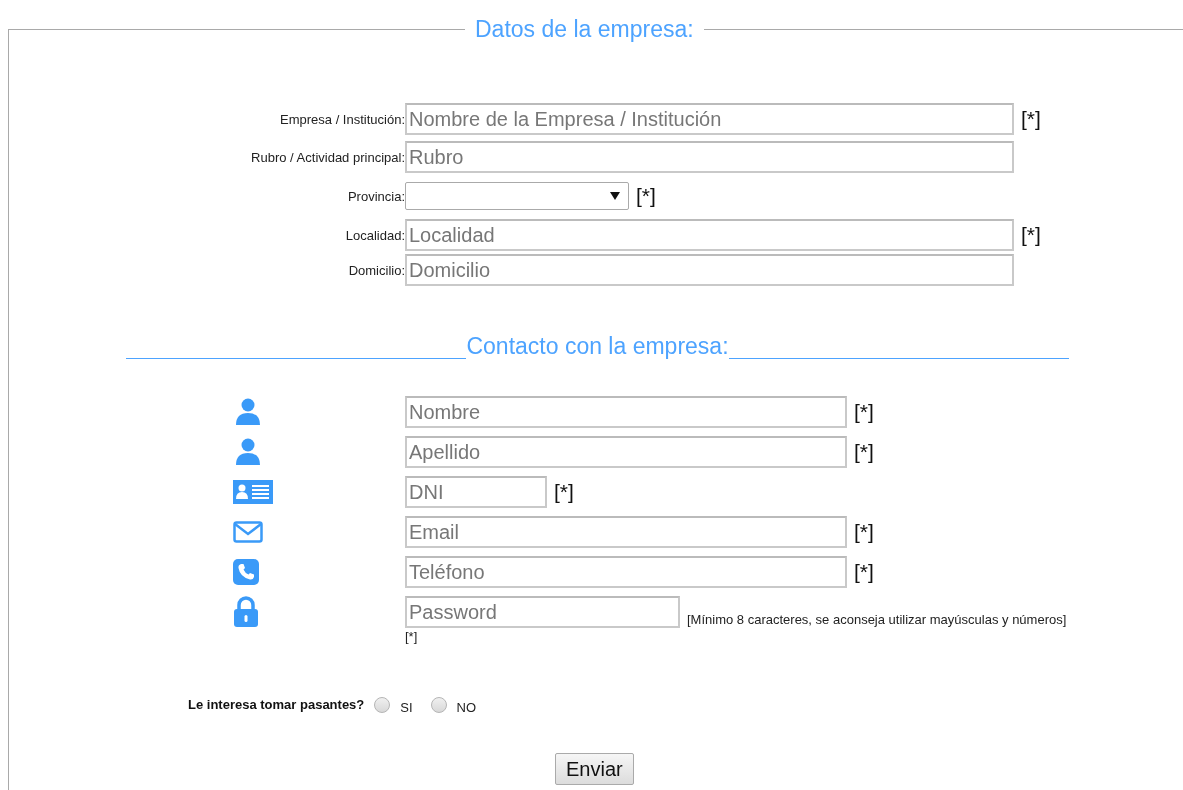 The height and width of the screenshot is (790, 1183). I want to click on province-dropdown, so click(517, 196).